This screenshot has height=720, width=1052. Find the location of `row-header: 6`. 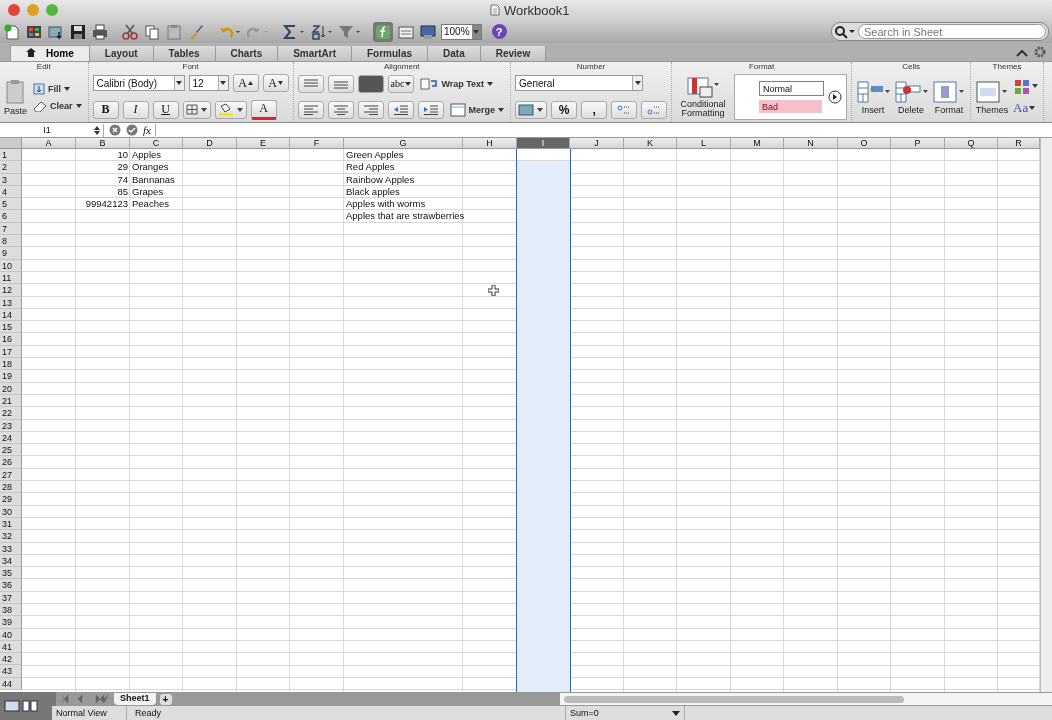

row-header: 6 is located at coordinates (11, 216).